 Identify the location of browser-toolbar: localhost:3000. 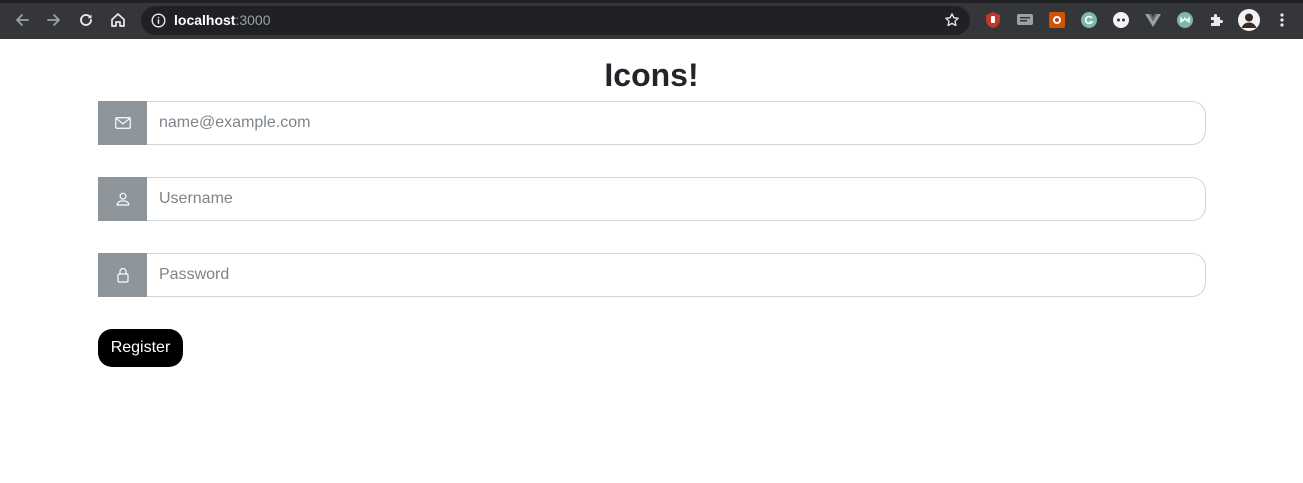
(651, 19).